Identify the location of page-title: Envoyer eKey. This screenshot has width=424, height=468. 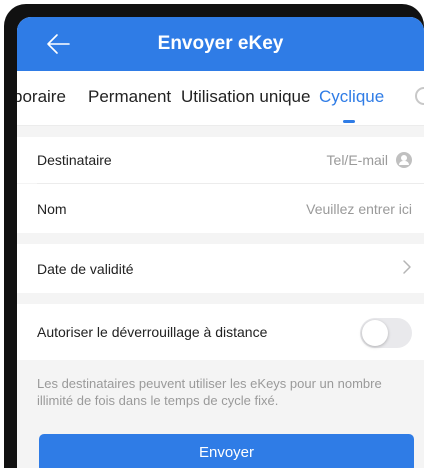
(220, 43).